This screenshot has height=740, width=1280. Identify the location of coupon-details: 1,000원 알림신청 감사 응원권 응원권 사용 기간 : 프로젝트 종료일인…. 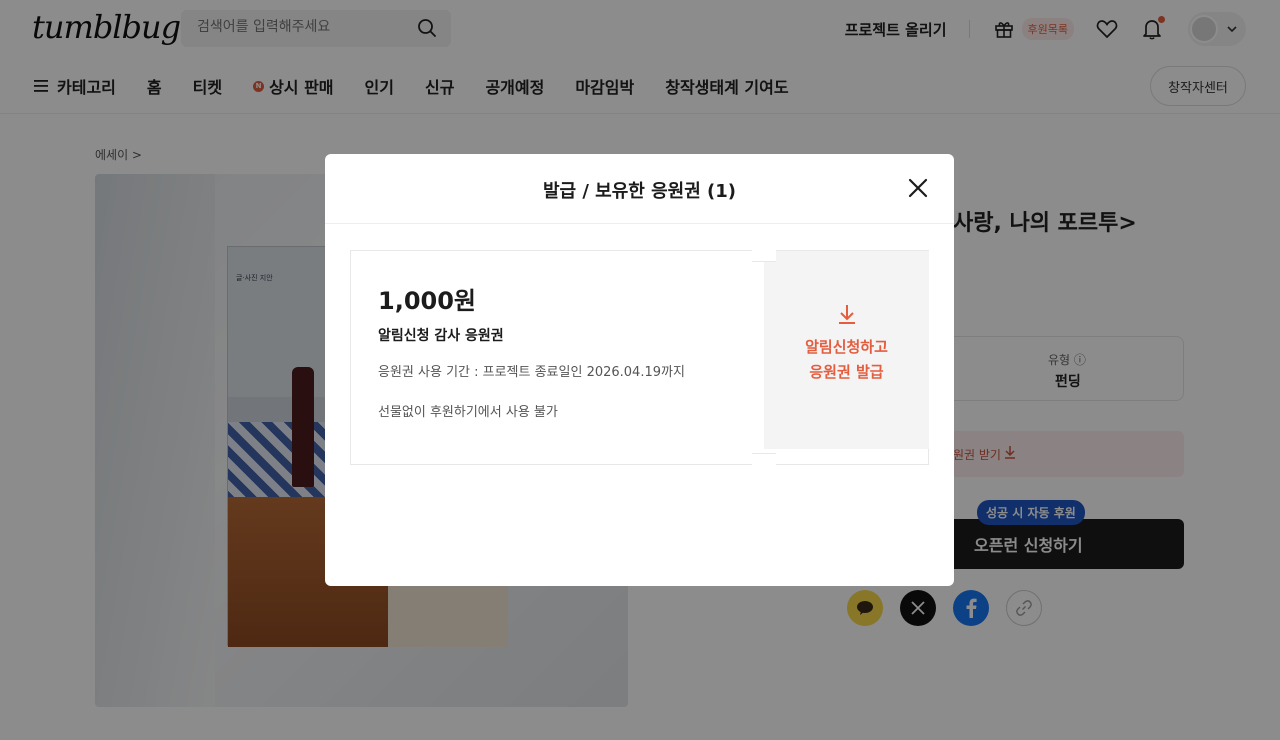
(557, 357).